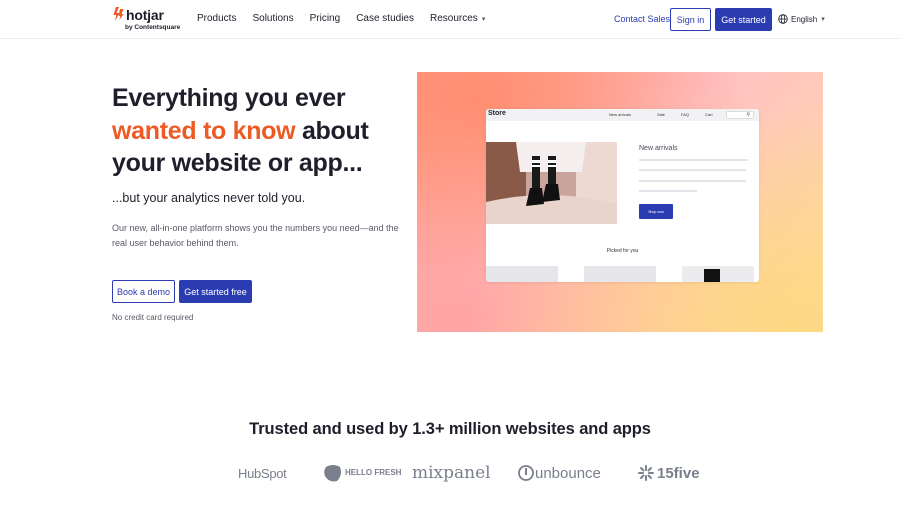 The height and width of the screenshot is (506, 900). I want to click on store-name: Store, so click(497, 113).